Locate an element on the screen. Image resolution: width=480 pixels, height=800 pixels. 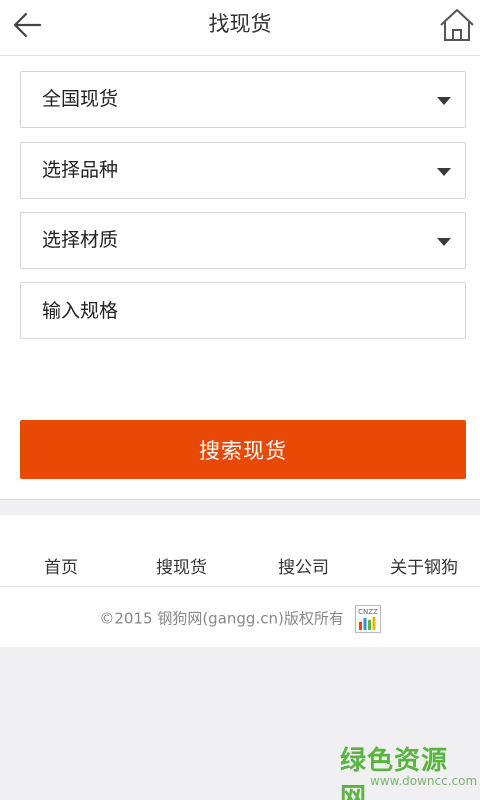
search-stock-button: 搜索现货 is located at coordinates (243, 449).